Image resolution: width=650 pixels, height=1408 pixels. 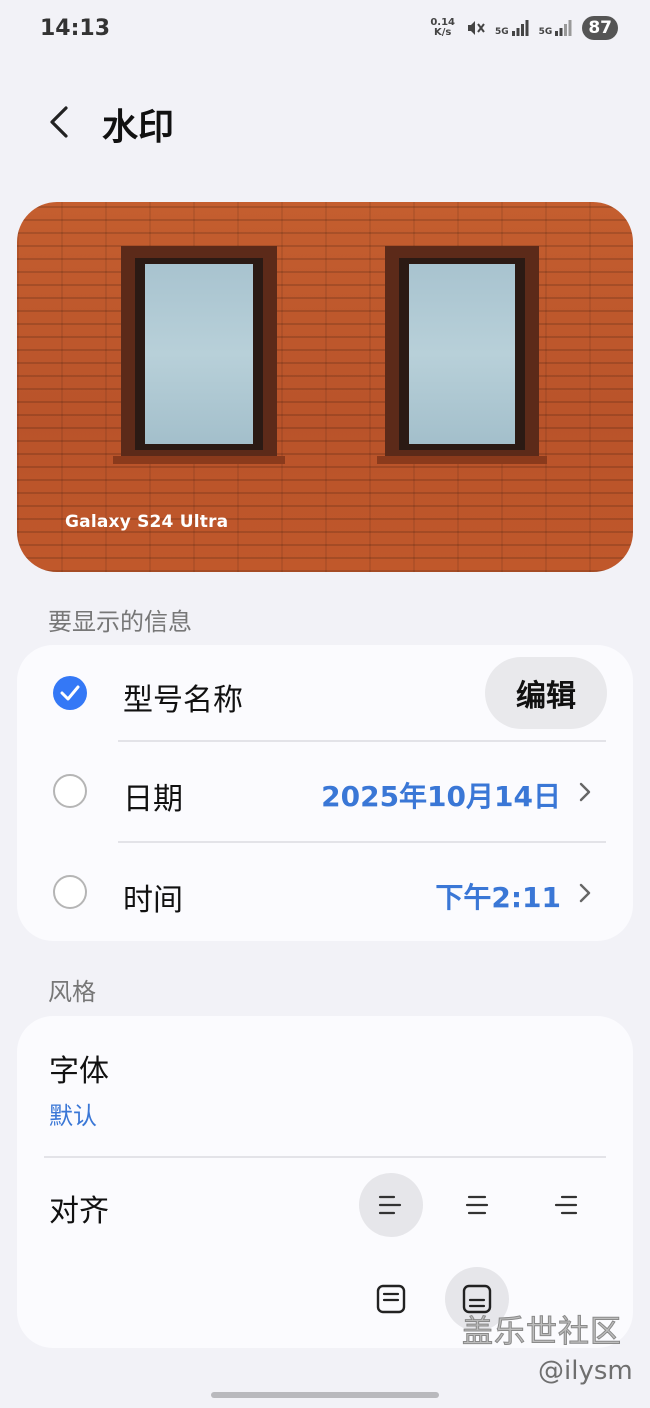 What do you see at coordinates (72, 992) in the screenshot?
I see `style-section-label: 风格` at bounding box center [72, 992].